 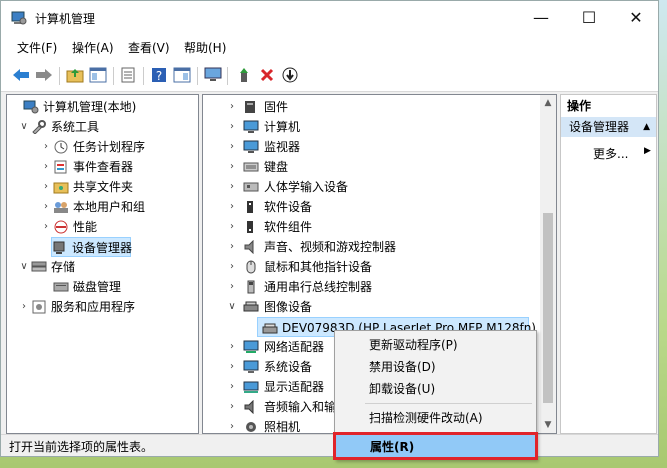 I want to click on menu-separator, so click(x=448, y=432).